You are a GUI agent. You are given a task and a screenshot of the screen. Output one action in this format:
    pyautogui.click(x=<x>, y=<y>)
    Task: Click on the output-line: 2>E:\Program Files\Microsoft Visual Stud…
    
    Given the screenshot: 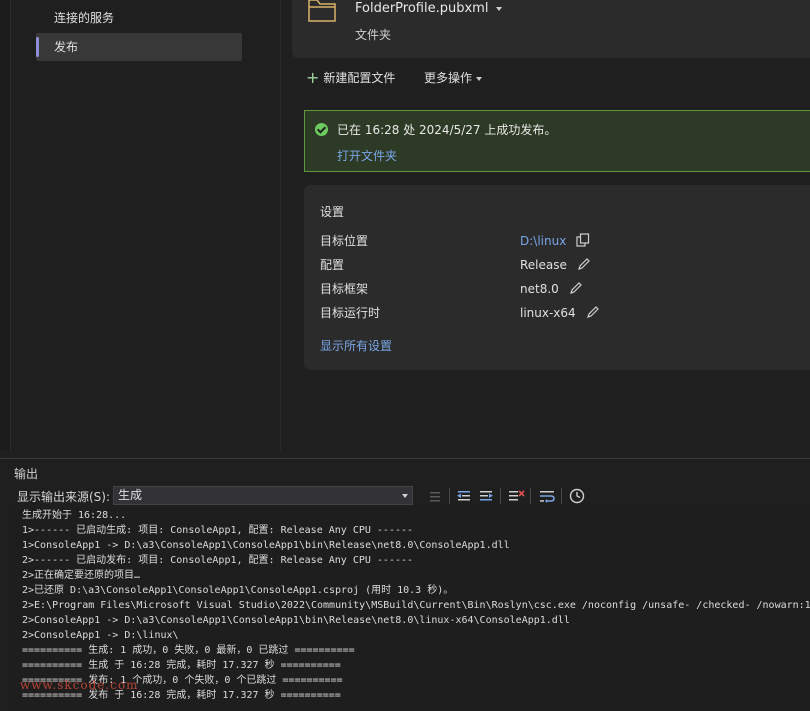 What is the action you would take?
    pyautogui.click(x=416, y=605)
    